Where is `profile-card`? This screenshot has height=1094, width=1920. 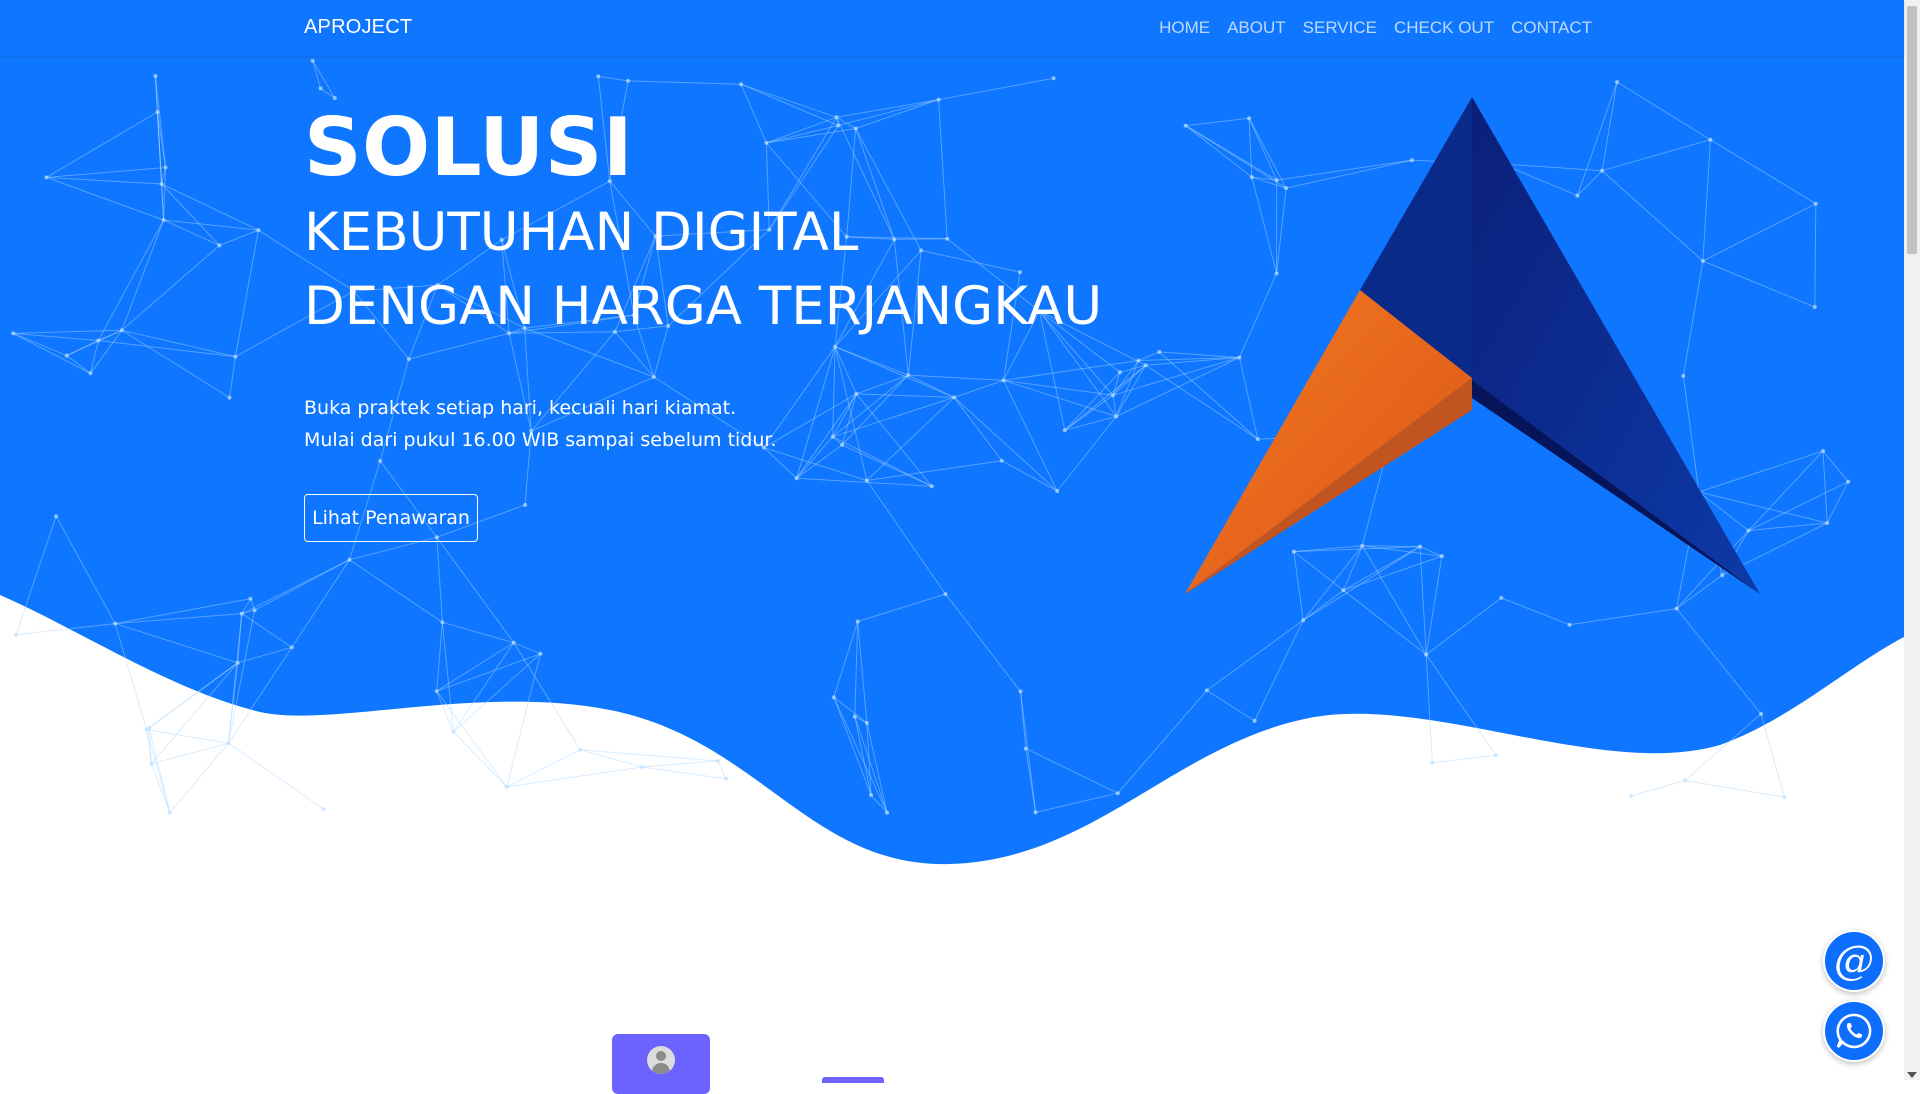
profile-card is located at coordinates (661, 1064).